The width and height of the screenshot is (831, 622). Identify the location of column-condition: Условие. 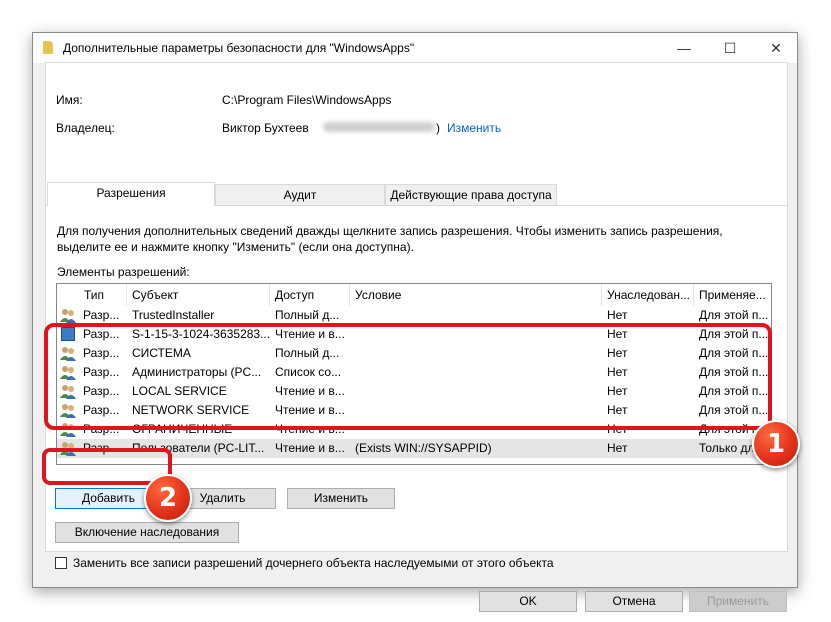
(476, 295).